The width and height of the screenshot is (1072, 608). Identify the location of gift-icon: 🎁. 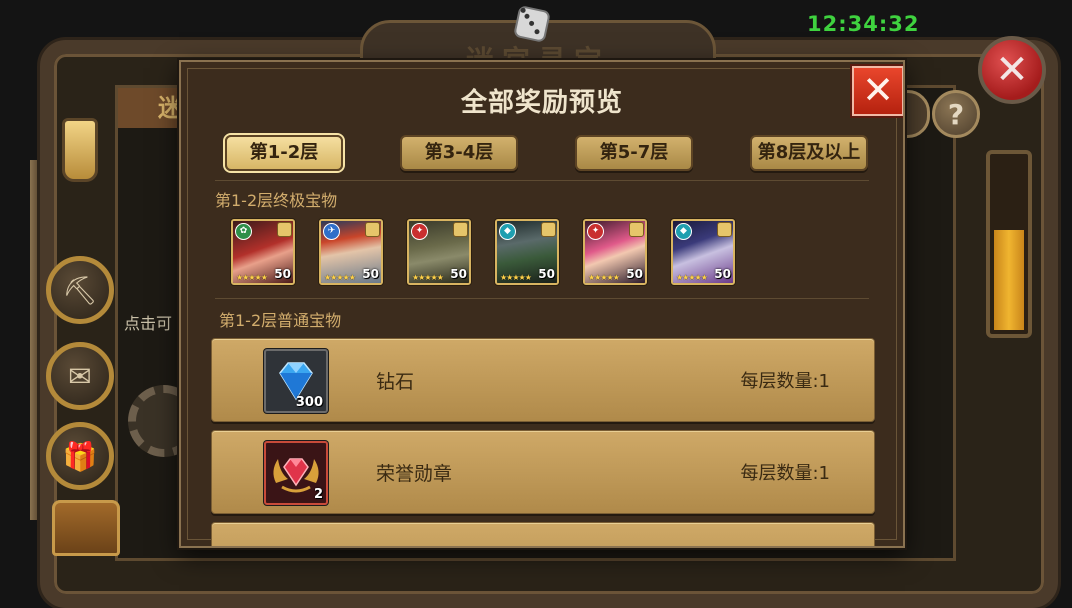
(80, 456).